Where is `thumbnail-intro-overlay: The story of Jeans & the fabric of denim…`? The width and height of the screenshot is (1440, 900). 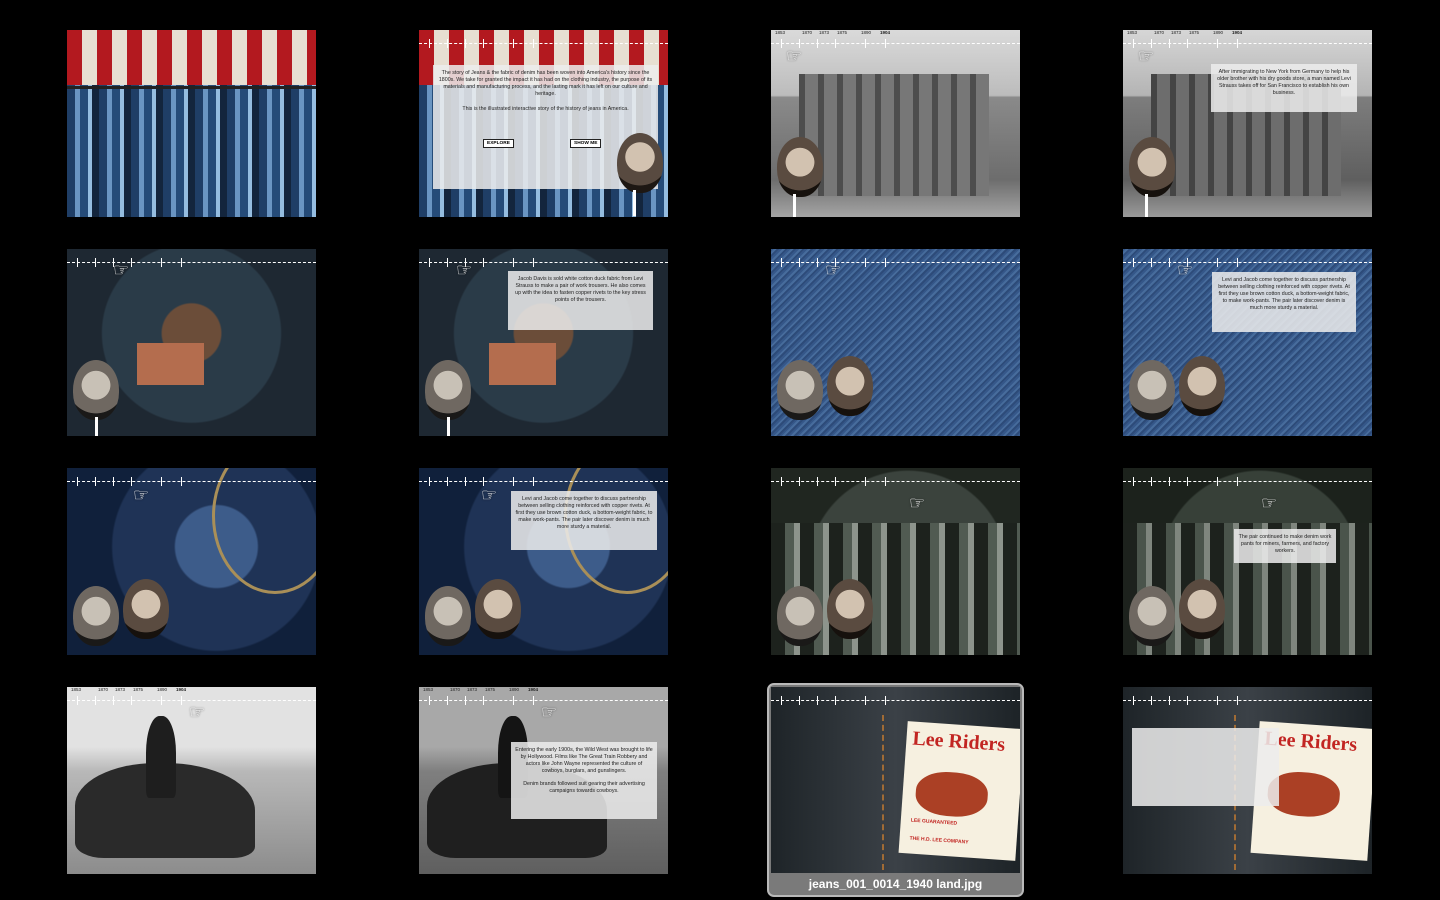
thumbnail-intro-overlay: The story of Jeans & the fabric of denim… is located at coordinates (543, 123).